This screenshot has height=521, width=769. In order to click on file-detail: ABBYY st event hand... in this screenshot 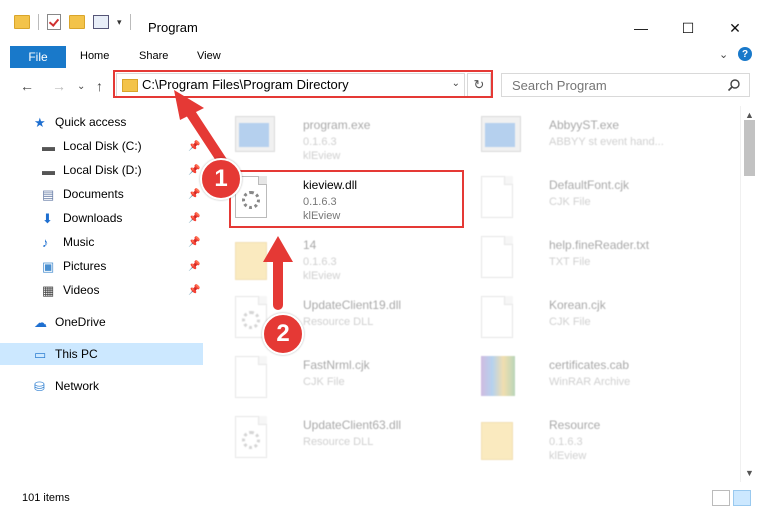, I will do `click(606, 142)`.